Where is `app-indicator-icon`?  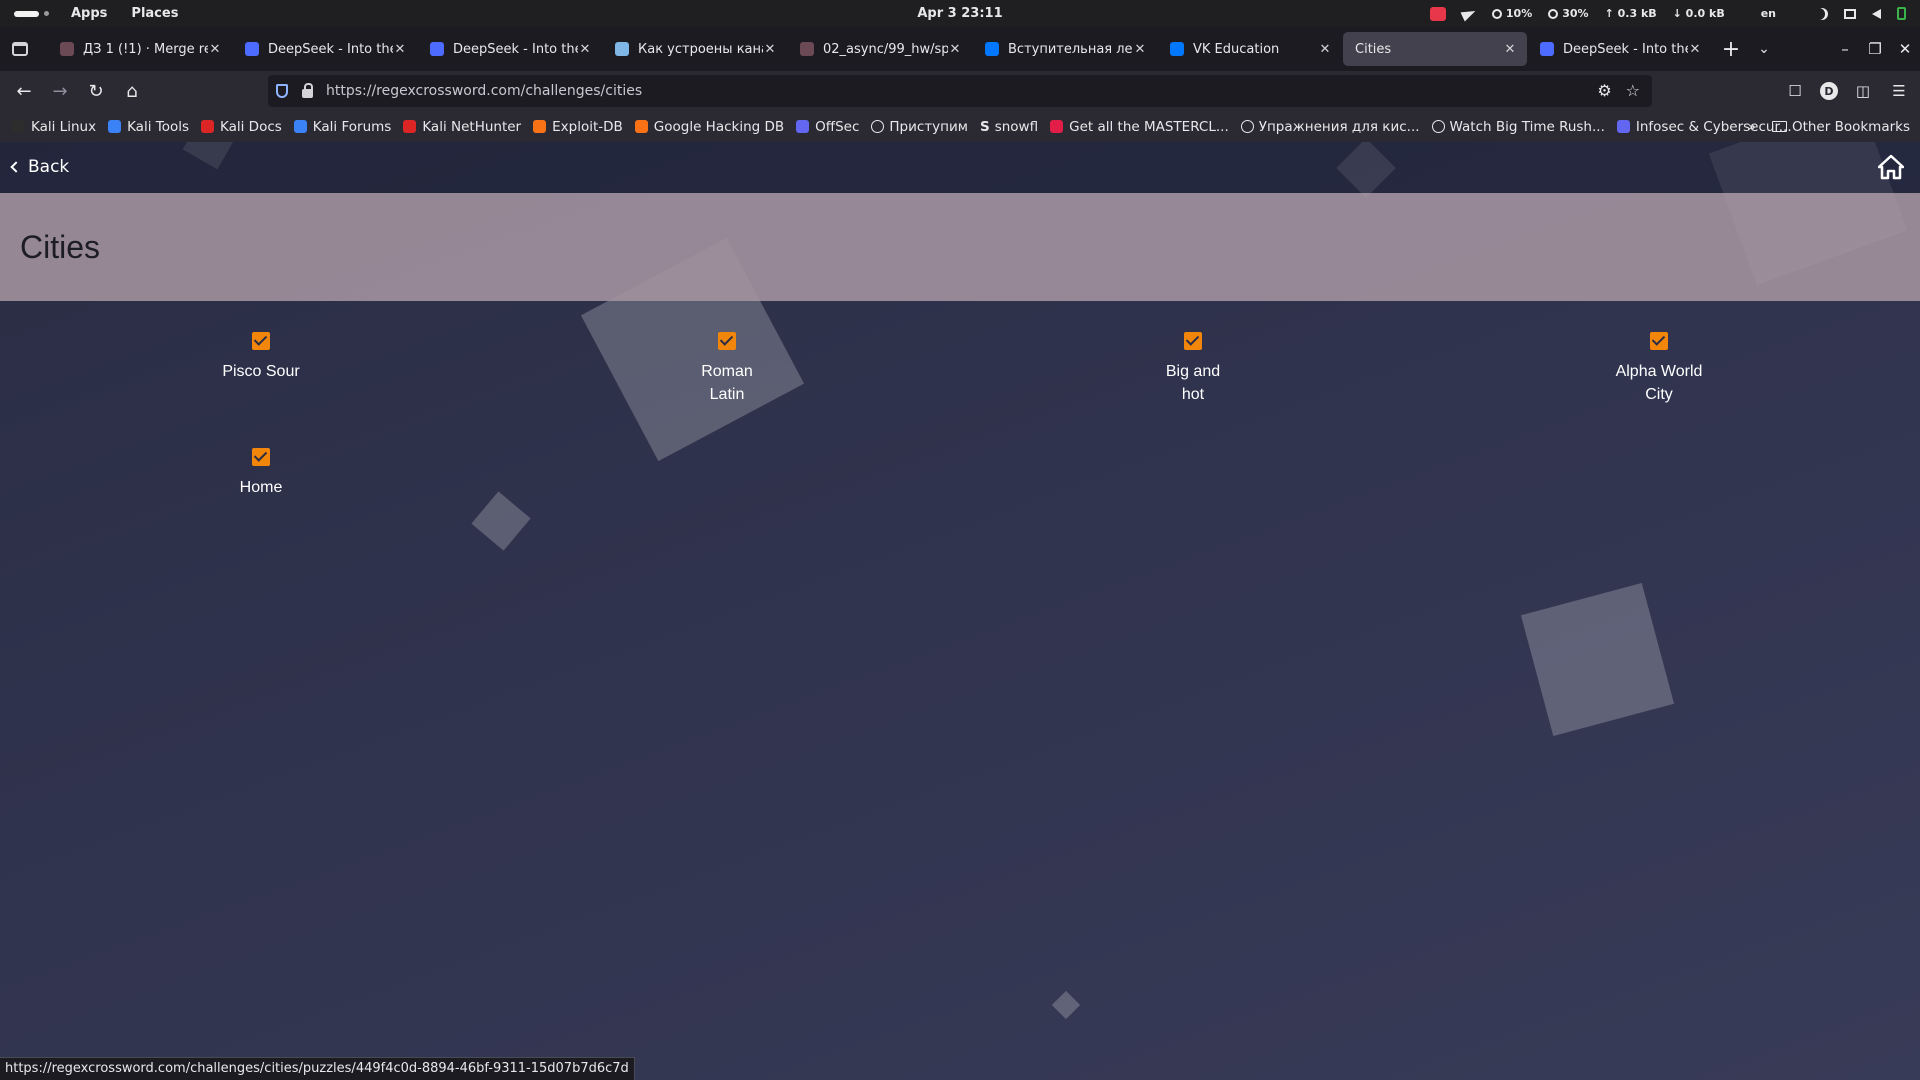
app-indicator-icon is located at coordinates (1437, 13).